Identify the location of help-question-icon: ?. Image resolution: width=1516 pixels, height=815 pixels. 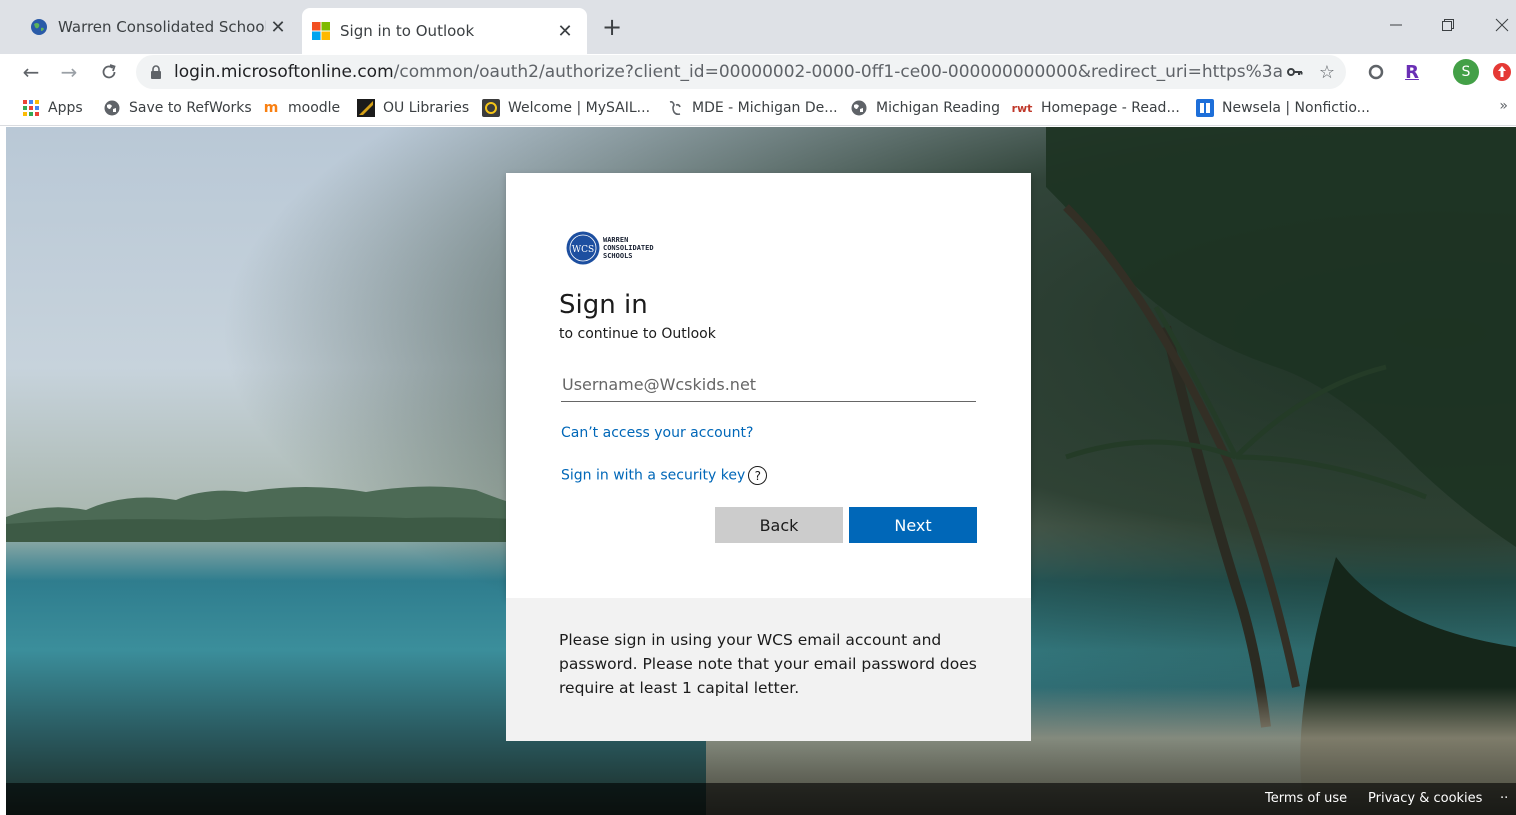
(758, 475).